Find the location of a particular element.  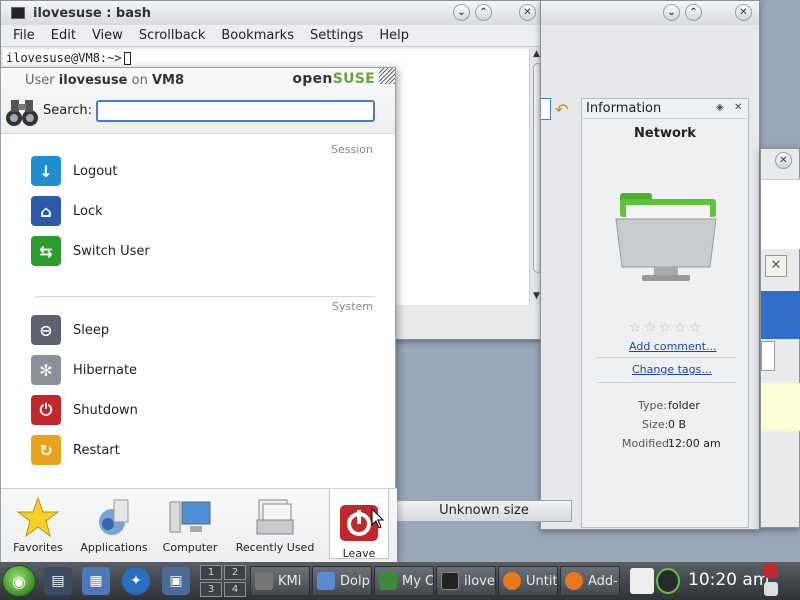

shutdown-label: Shutdown is located at coordinates (105, 410).